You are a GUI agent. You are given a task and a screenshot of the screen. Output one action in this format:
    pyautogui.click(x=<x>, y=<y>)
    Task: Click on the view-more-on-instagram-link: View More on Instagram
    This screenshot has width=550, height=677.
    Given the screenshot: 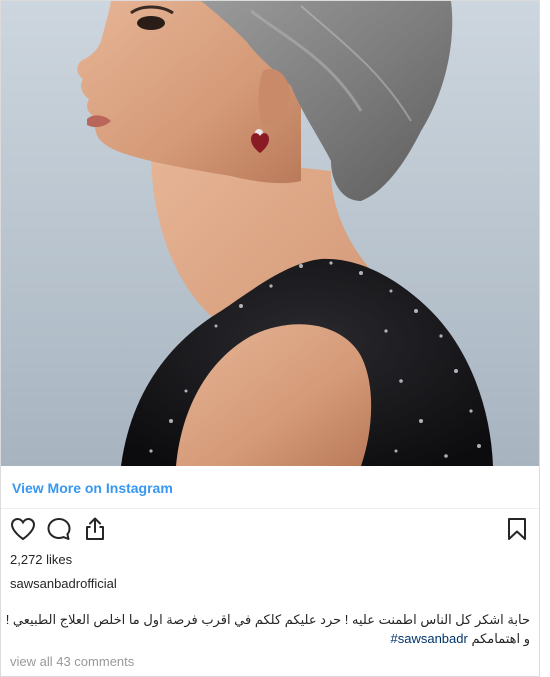 What is the action you would take?
    pyautogui.click(x=92, y=488)
    